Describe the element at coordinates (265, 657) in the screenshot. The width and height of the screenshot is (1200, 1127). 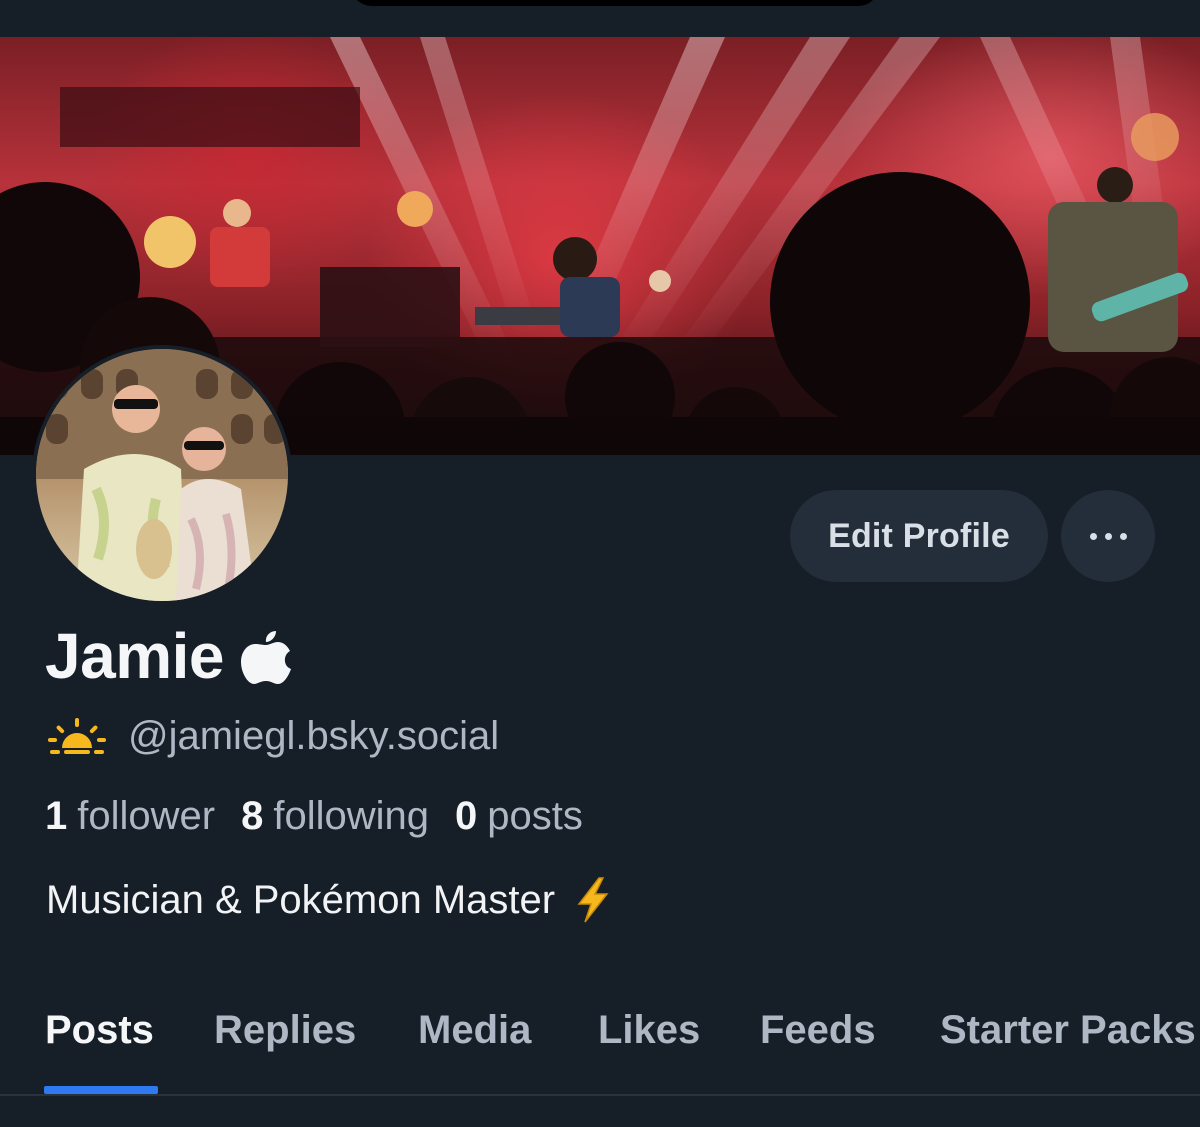
I see `apple-logo-icon` at that location.